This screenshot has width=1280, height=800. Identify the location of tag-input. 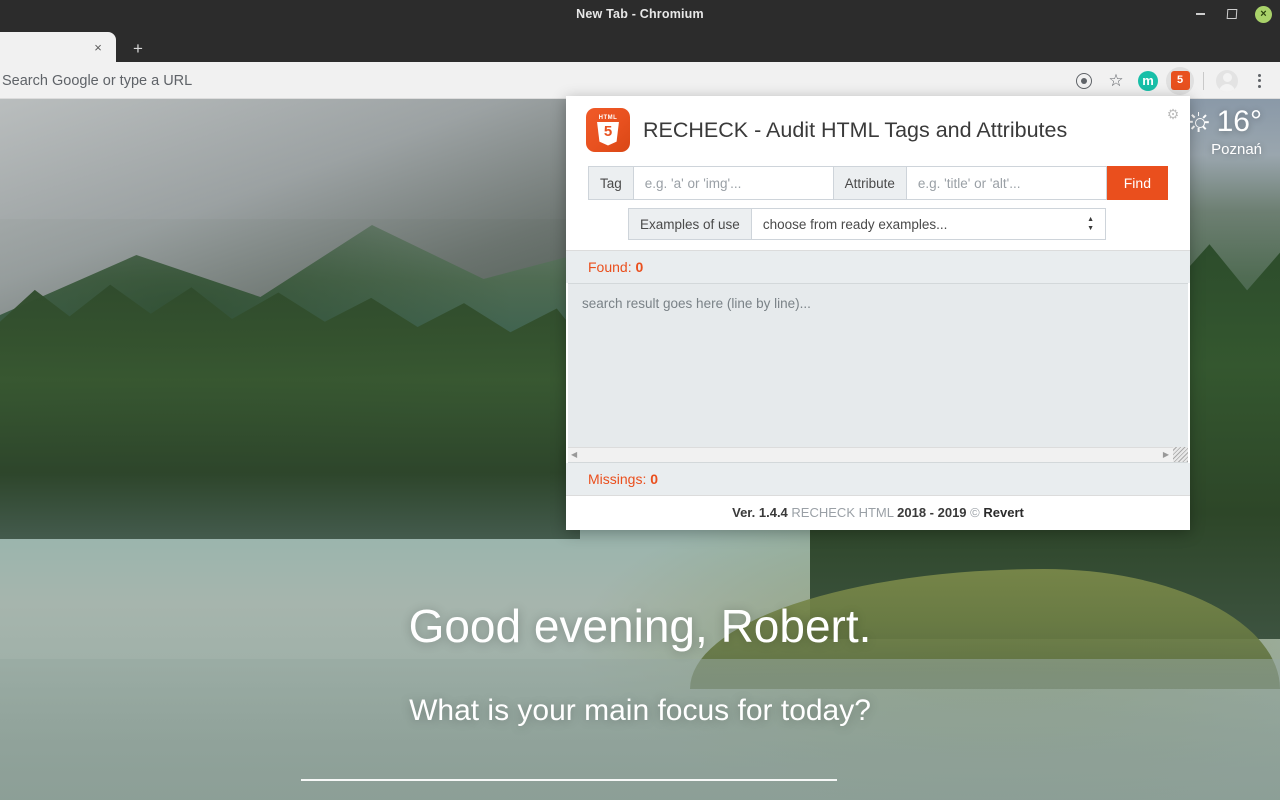
(733, 183).